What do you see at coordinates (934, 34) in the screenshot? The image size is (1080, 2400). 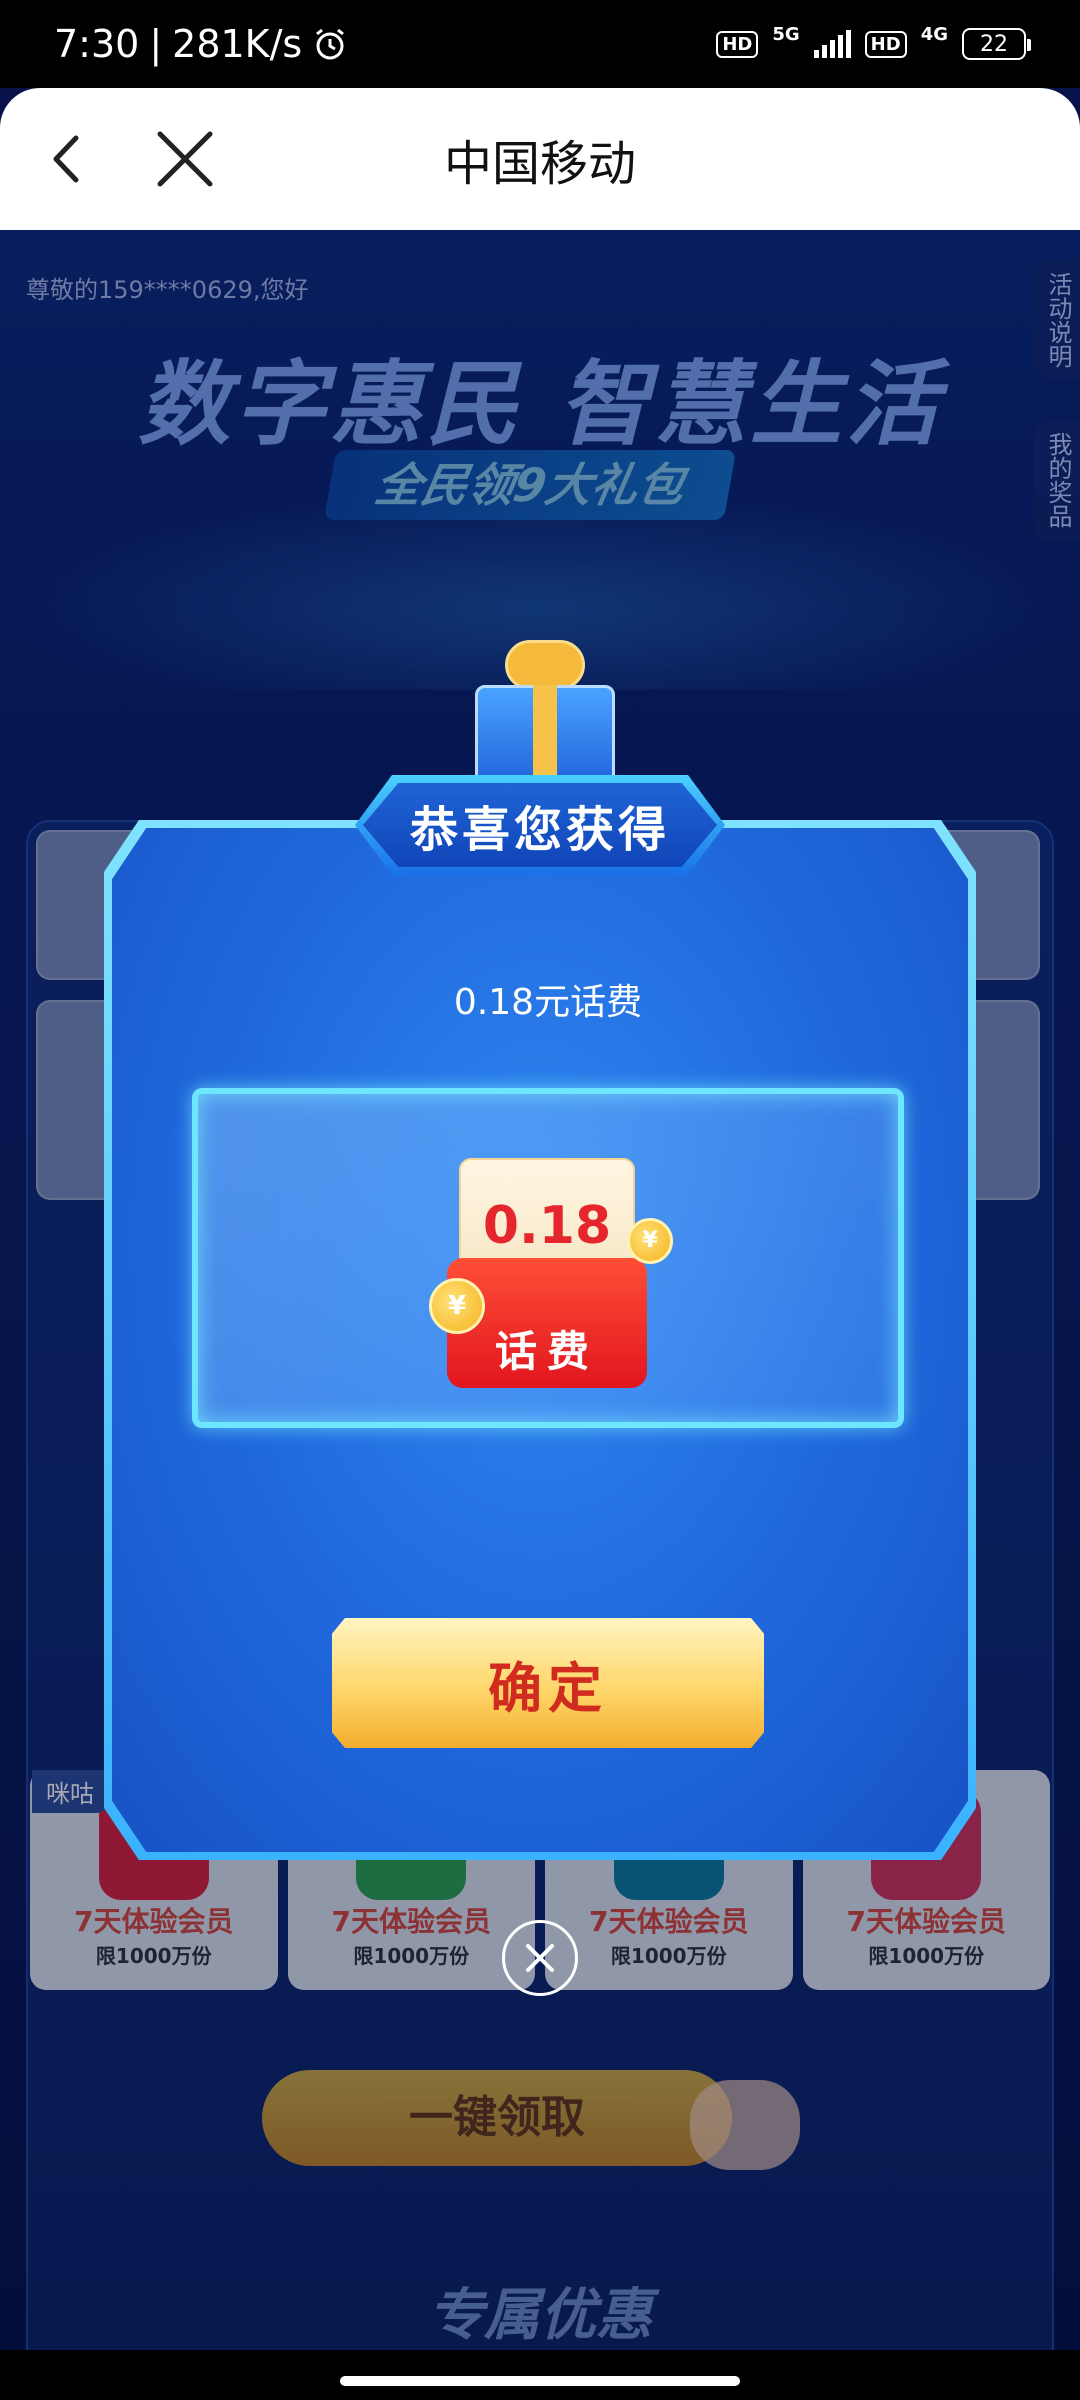 I see `network-type-2: 4G` at bounding box center [934, 34].